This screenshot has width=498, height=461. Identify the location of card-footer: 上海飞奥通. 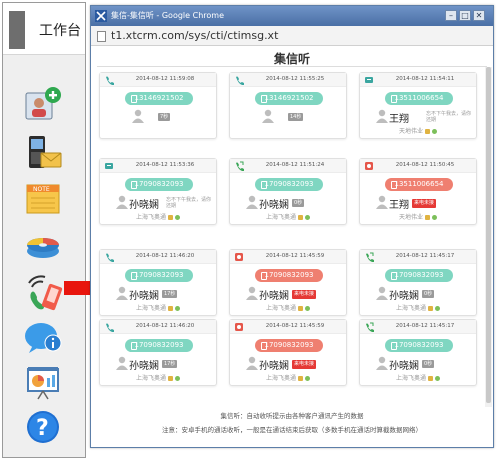
(158, 309).